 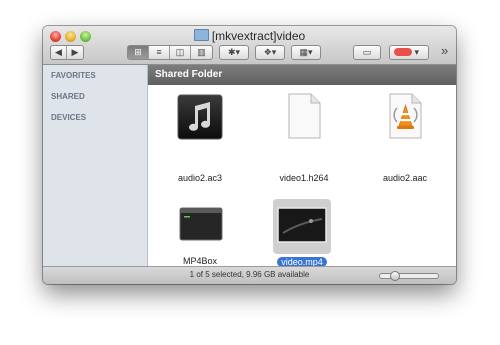 I want to click on chevron-down-icon: ▾, so click(x=417, y=52).